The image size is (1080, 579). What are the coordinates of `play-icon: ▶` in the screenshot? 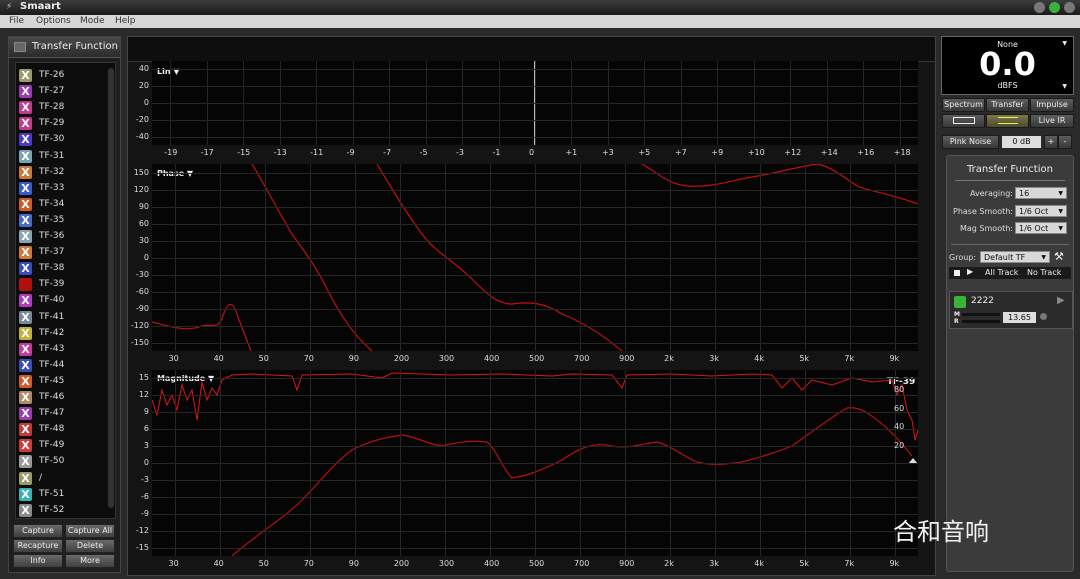 It's located at (970, 271).